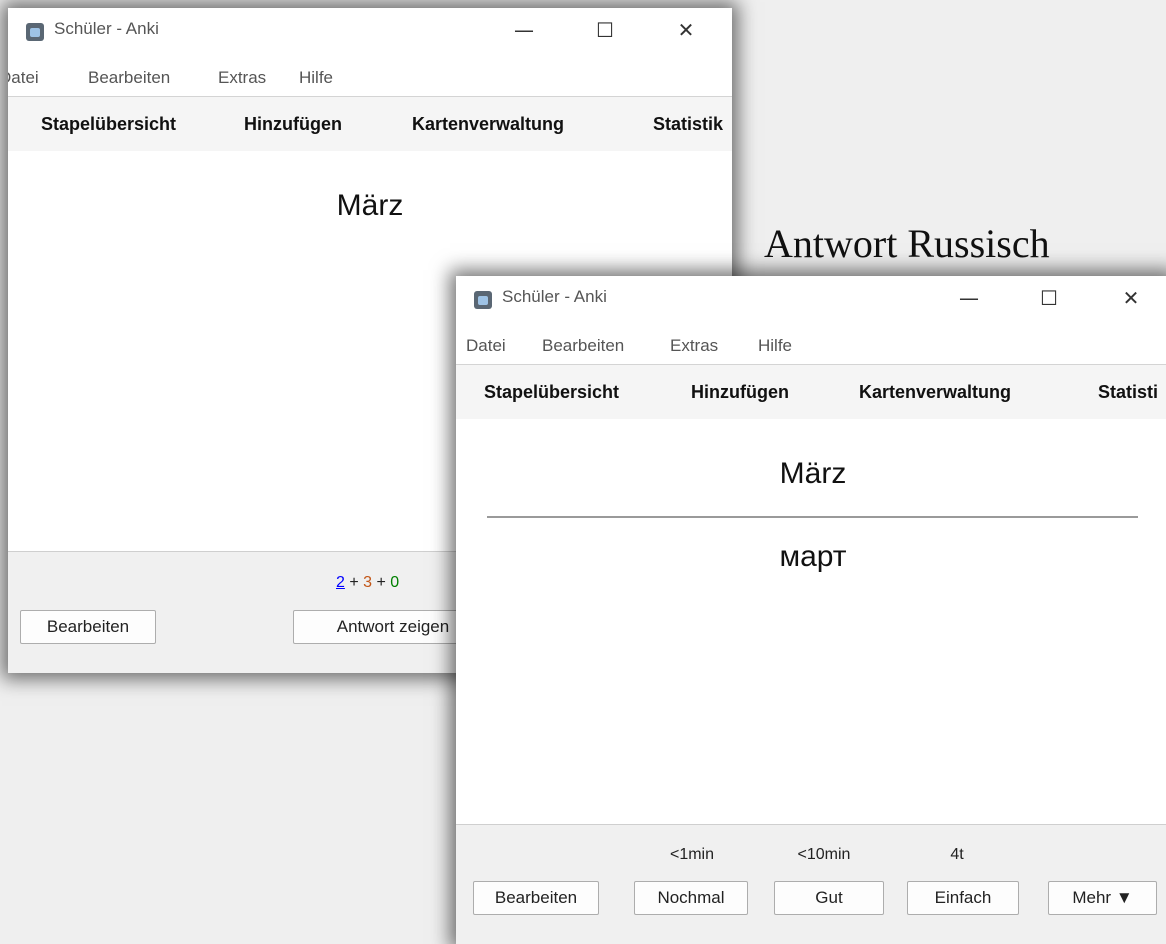  I want to click on learn-count: 3, so click(368, 582).